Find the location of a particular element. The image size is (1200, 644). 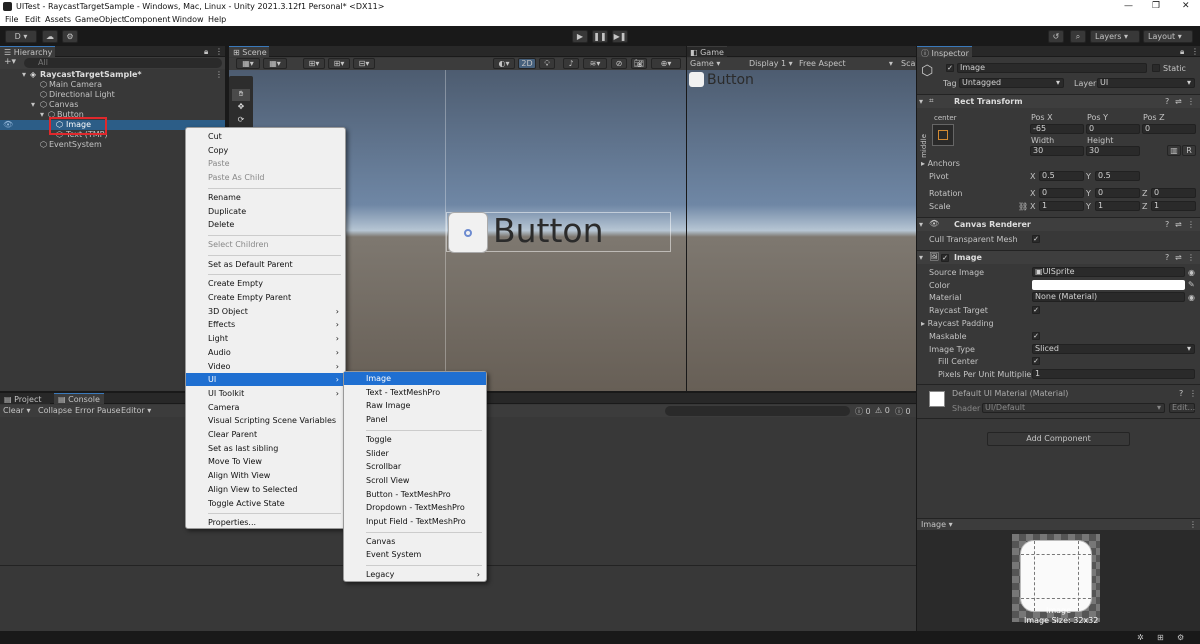

width-field: 30 is located at coordinates (1057, 151).